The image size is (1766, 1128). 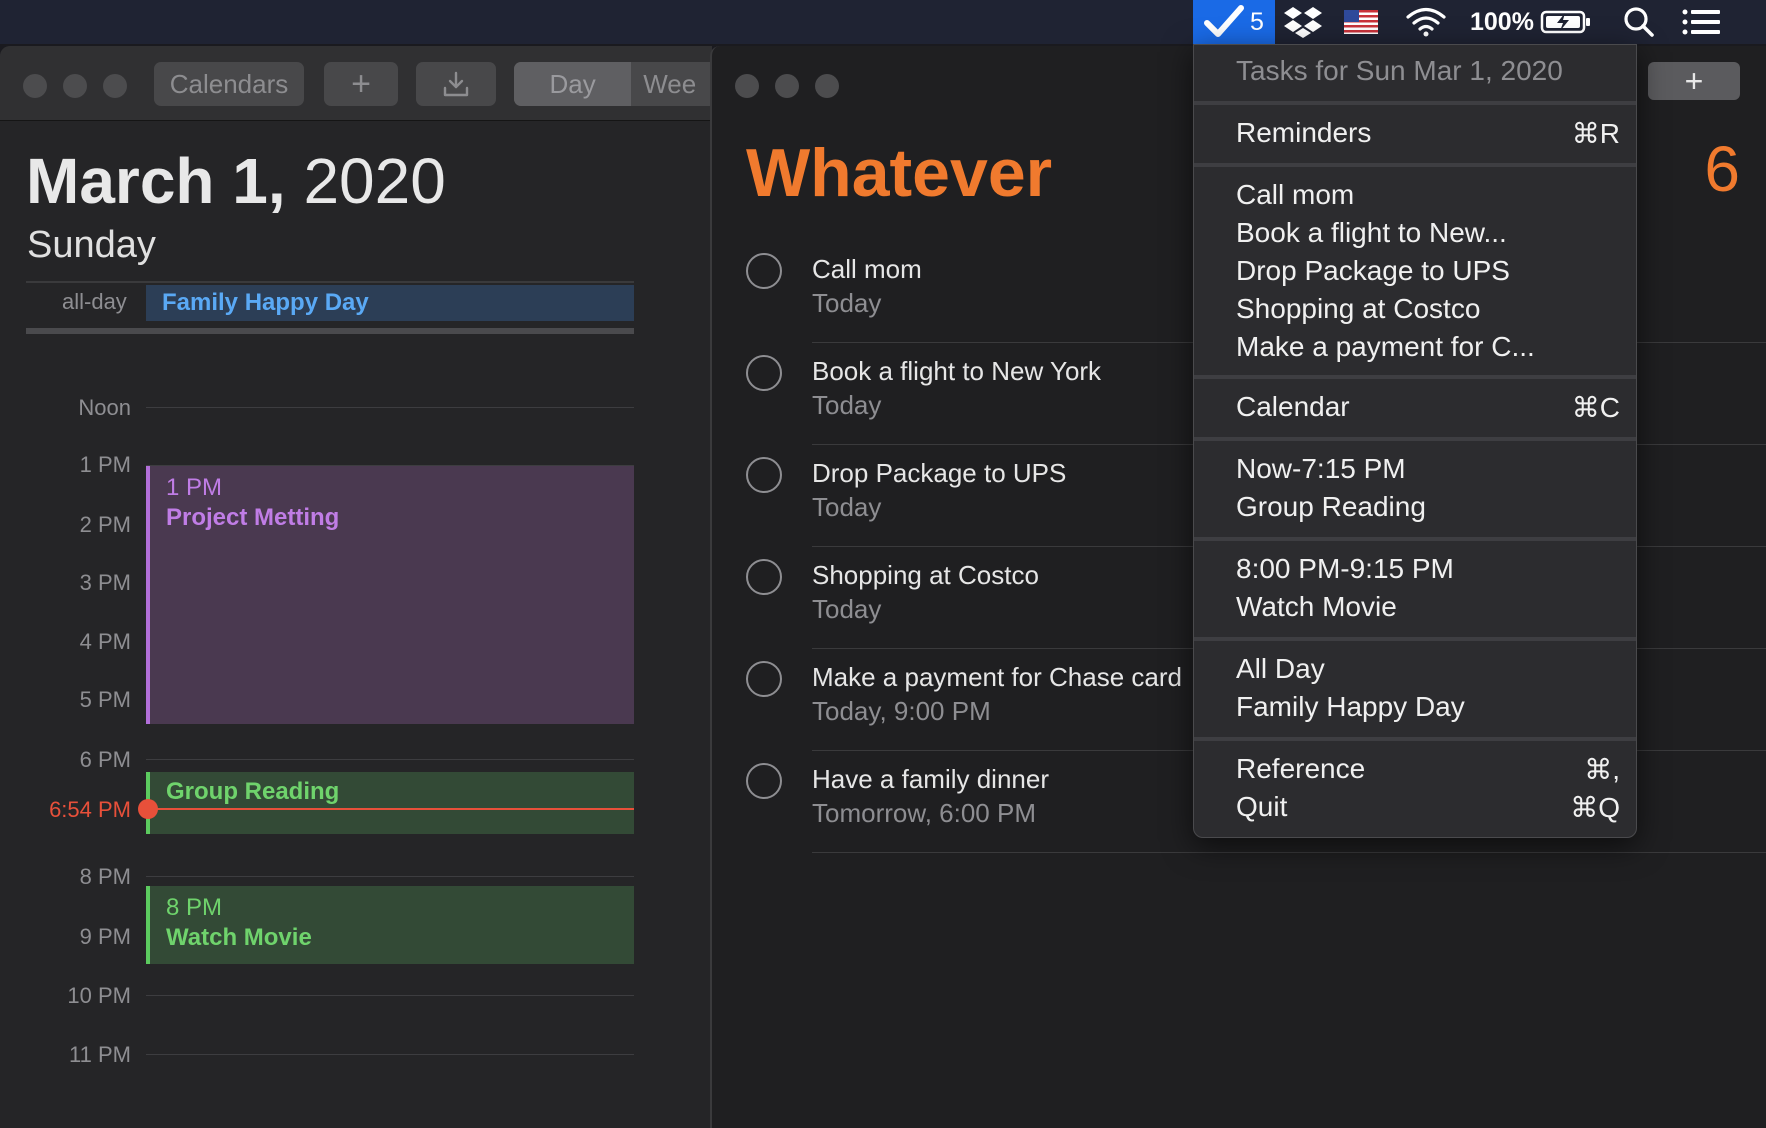 I want to click on calendar-weekday: Sunday, so click(x=91, y=245).